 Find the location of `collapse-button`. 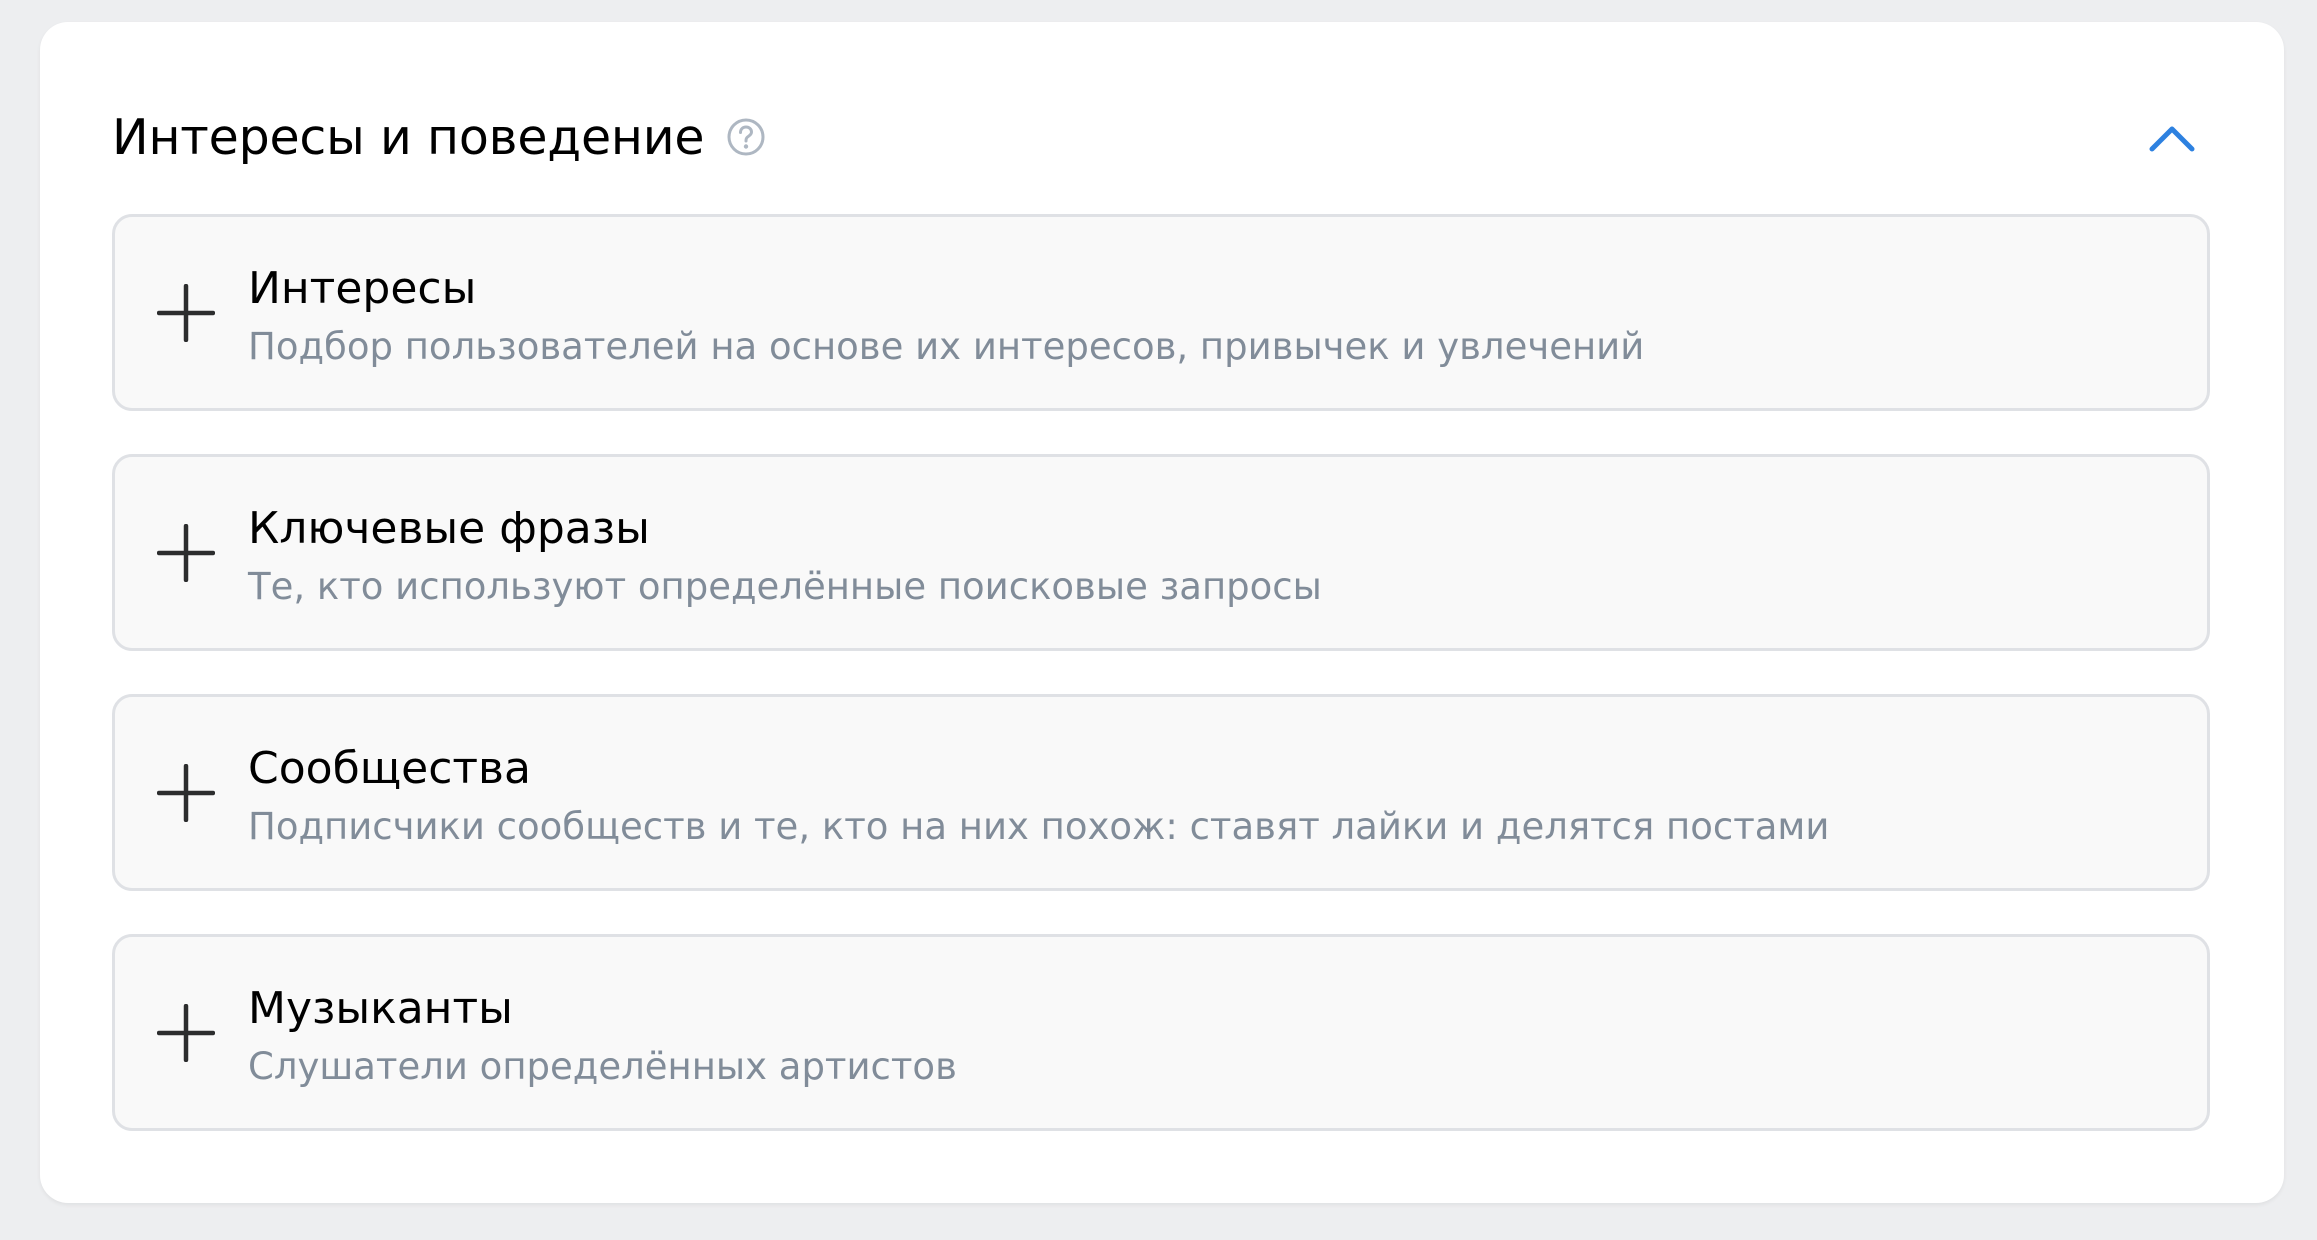

collapse-button is located at coordinates (2172, 138).